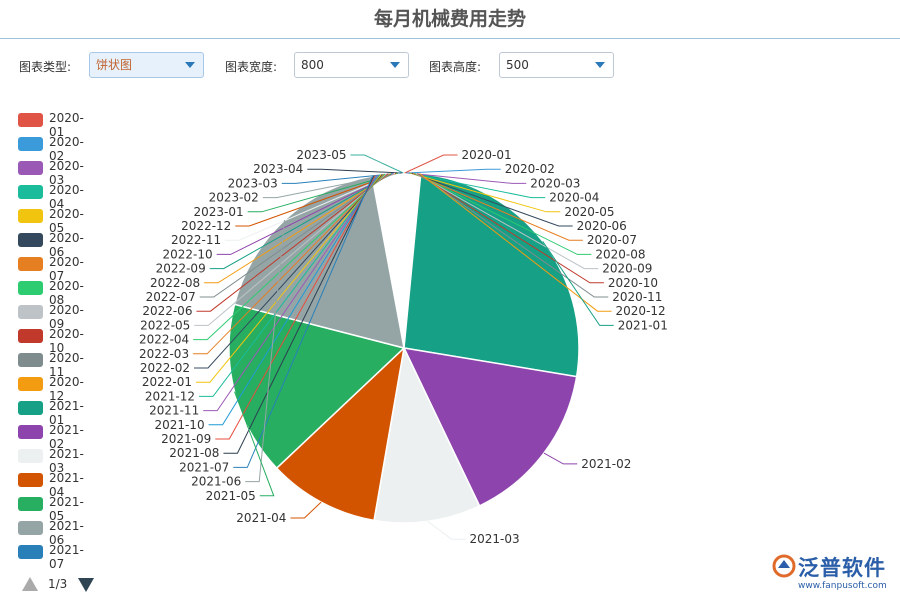 This screenshot has width=900, height=600. Describe the element at coordinates (643, 325) in the screenshot. I see `slice-label: 2021-01` at that location.